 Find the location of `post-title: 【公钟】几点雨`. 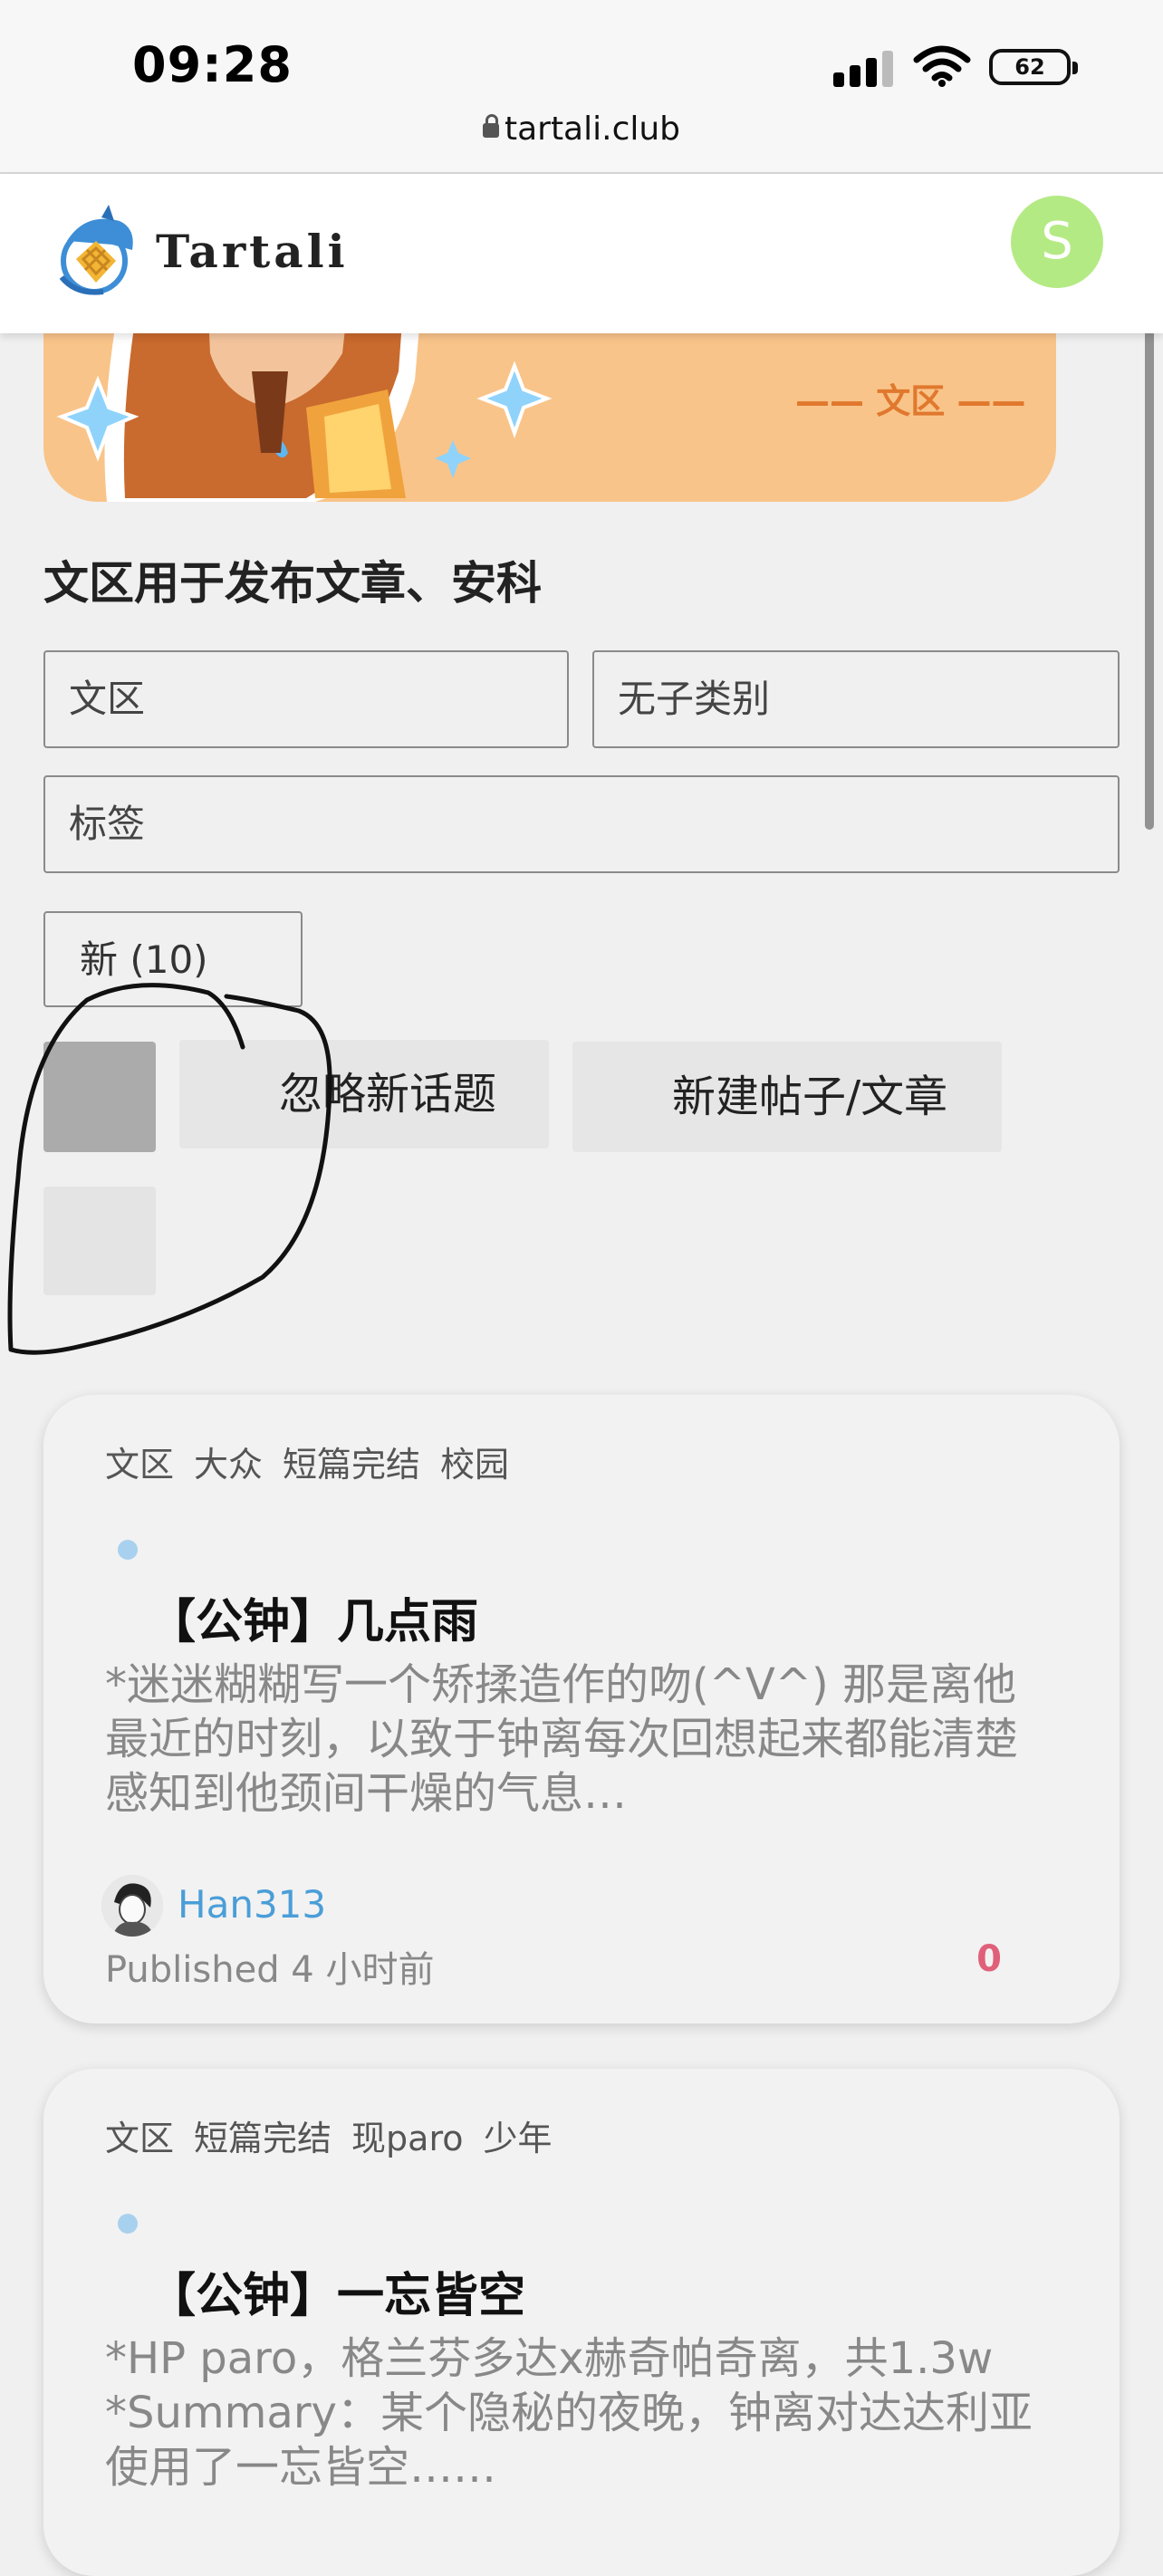

post-title: 【公钟】几点雨 is located at coordinates (313, 1617).